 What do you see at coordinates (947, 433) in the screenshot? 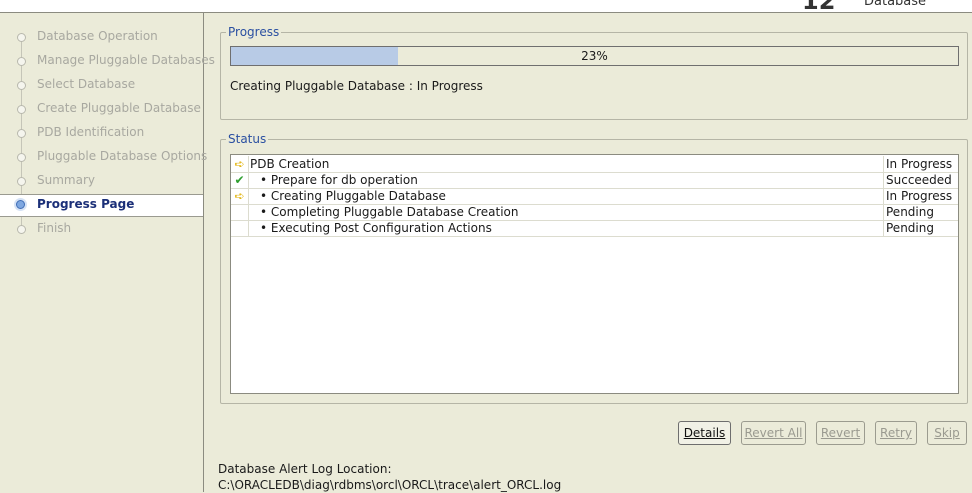
I see `skip-button: Skip` at bounding box center [947, 433].